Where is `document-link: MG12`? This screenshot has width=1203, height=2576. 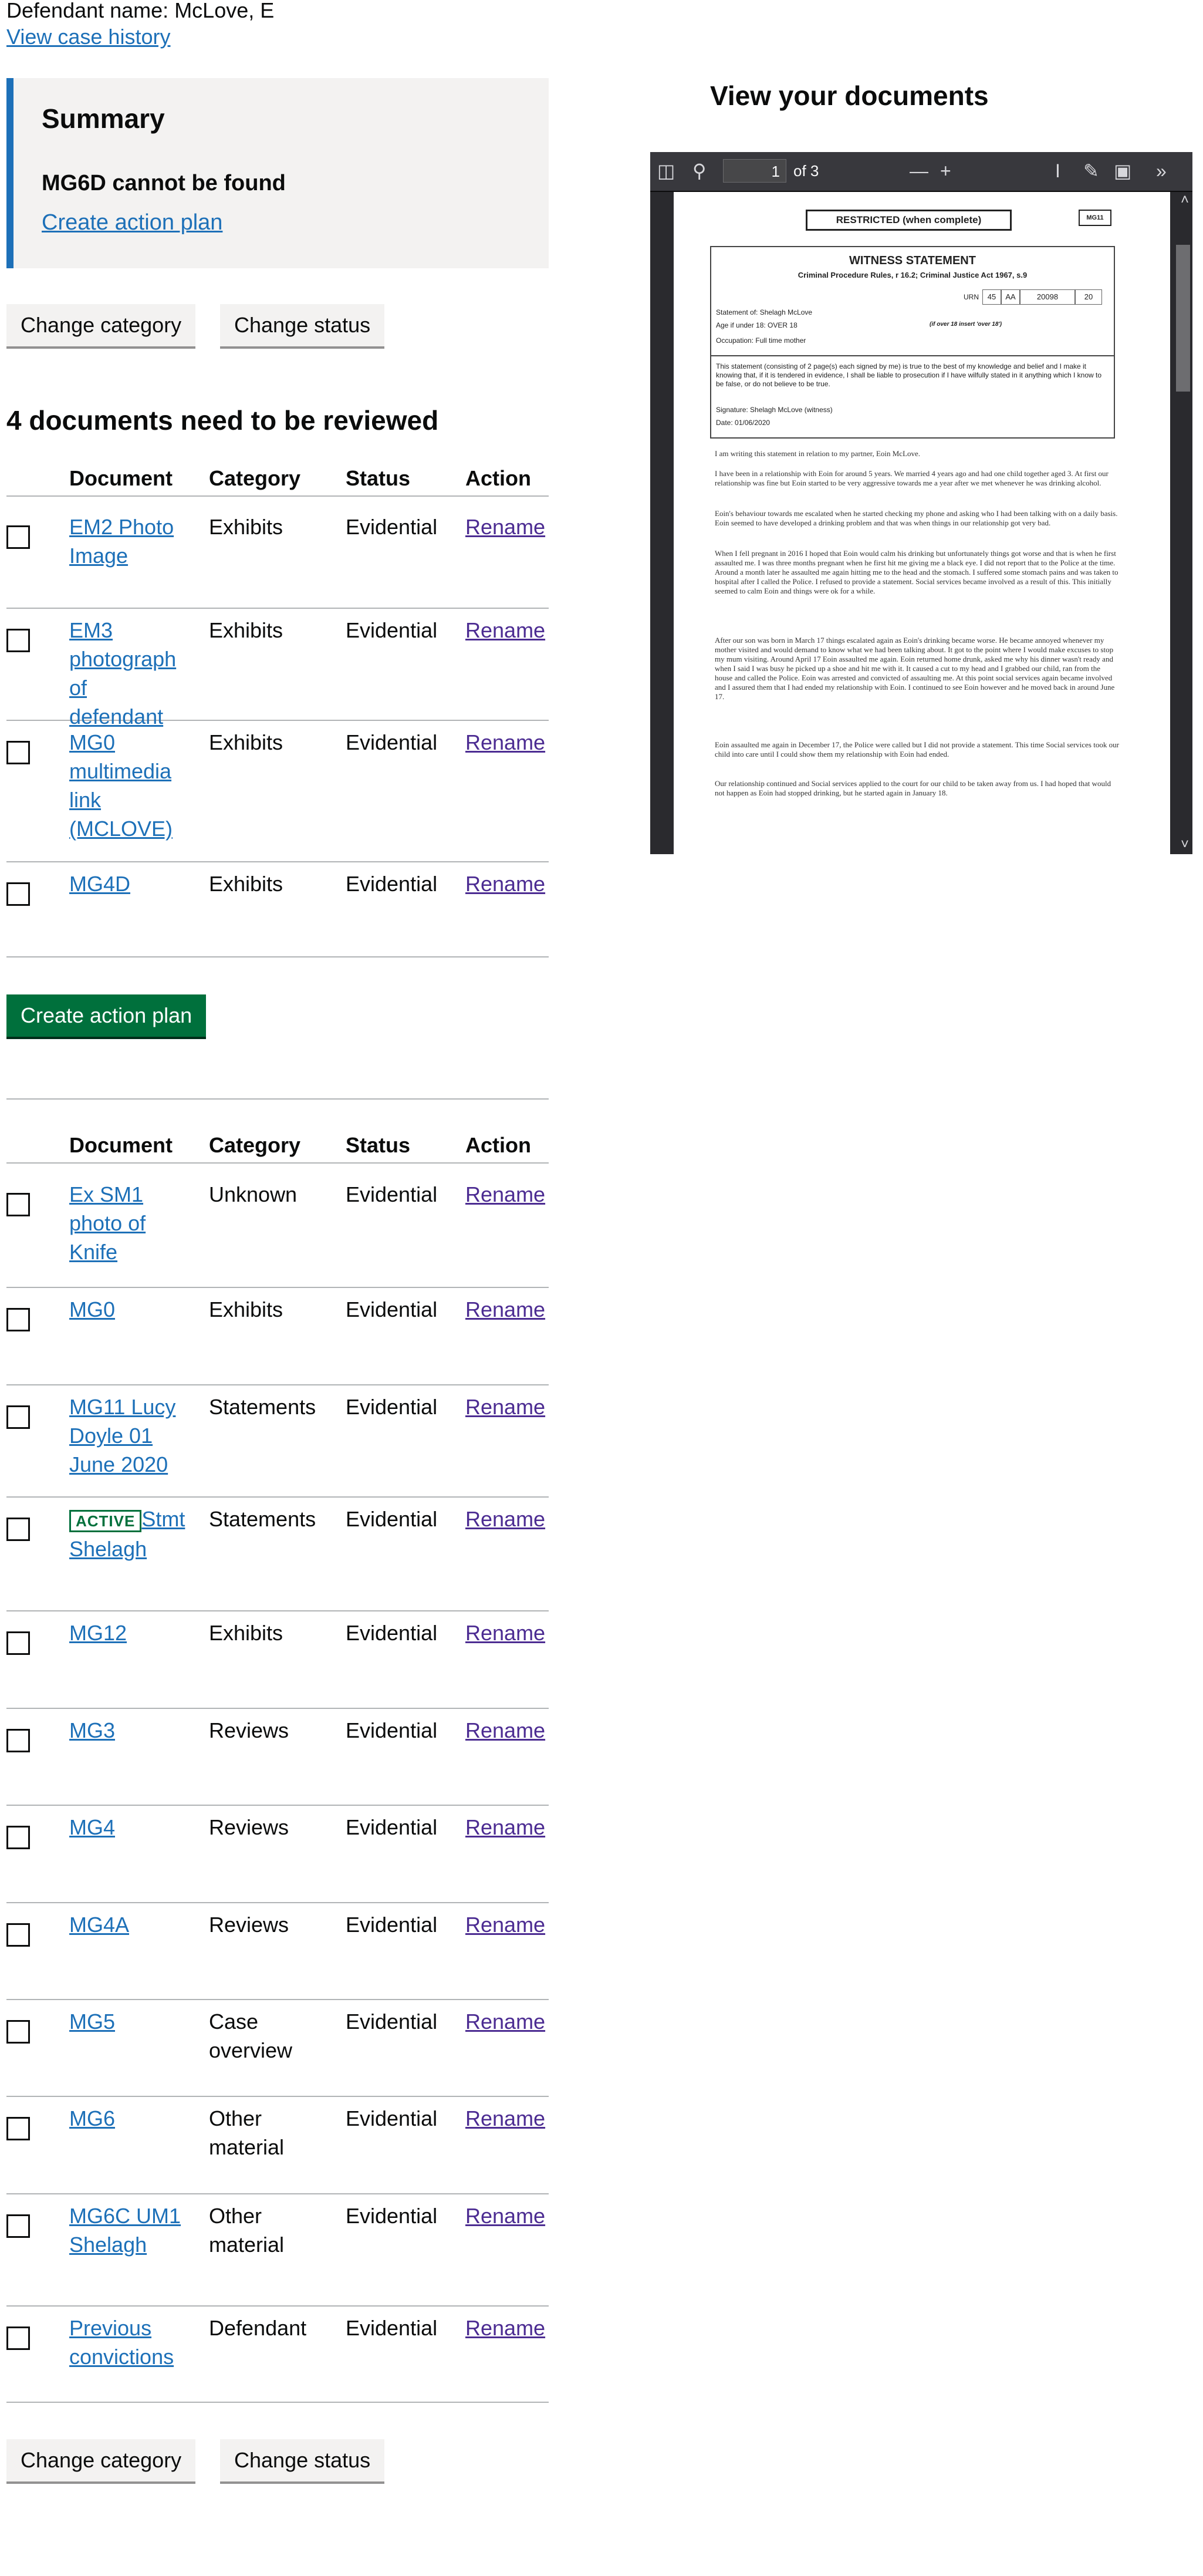
document-link: MG12 is located at coordinates (98, 1633).